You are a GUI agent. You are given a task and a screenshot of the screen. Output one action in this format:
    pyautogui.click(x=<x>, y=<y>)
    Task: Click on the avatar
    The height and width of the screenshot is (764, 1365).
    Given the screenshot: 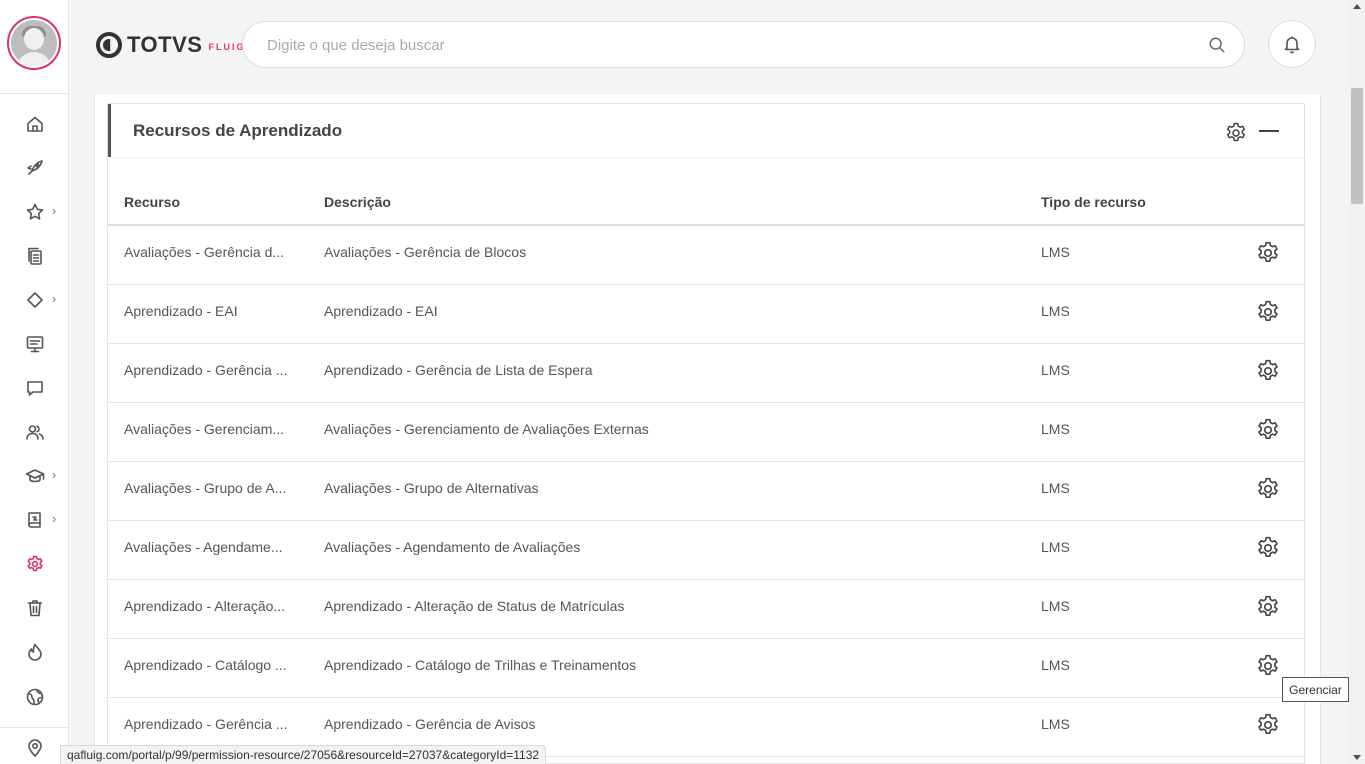 What is the action you would take?
    pyautogui.click(x=34, y=43)
    